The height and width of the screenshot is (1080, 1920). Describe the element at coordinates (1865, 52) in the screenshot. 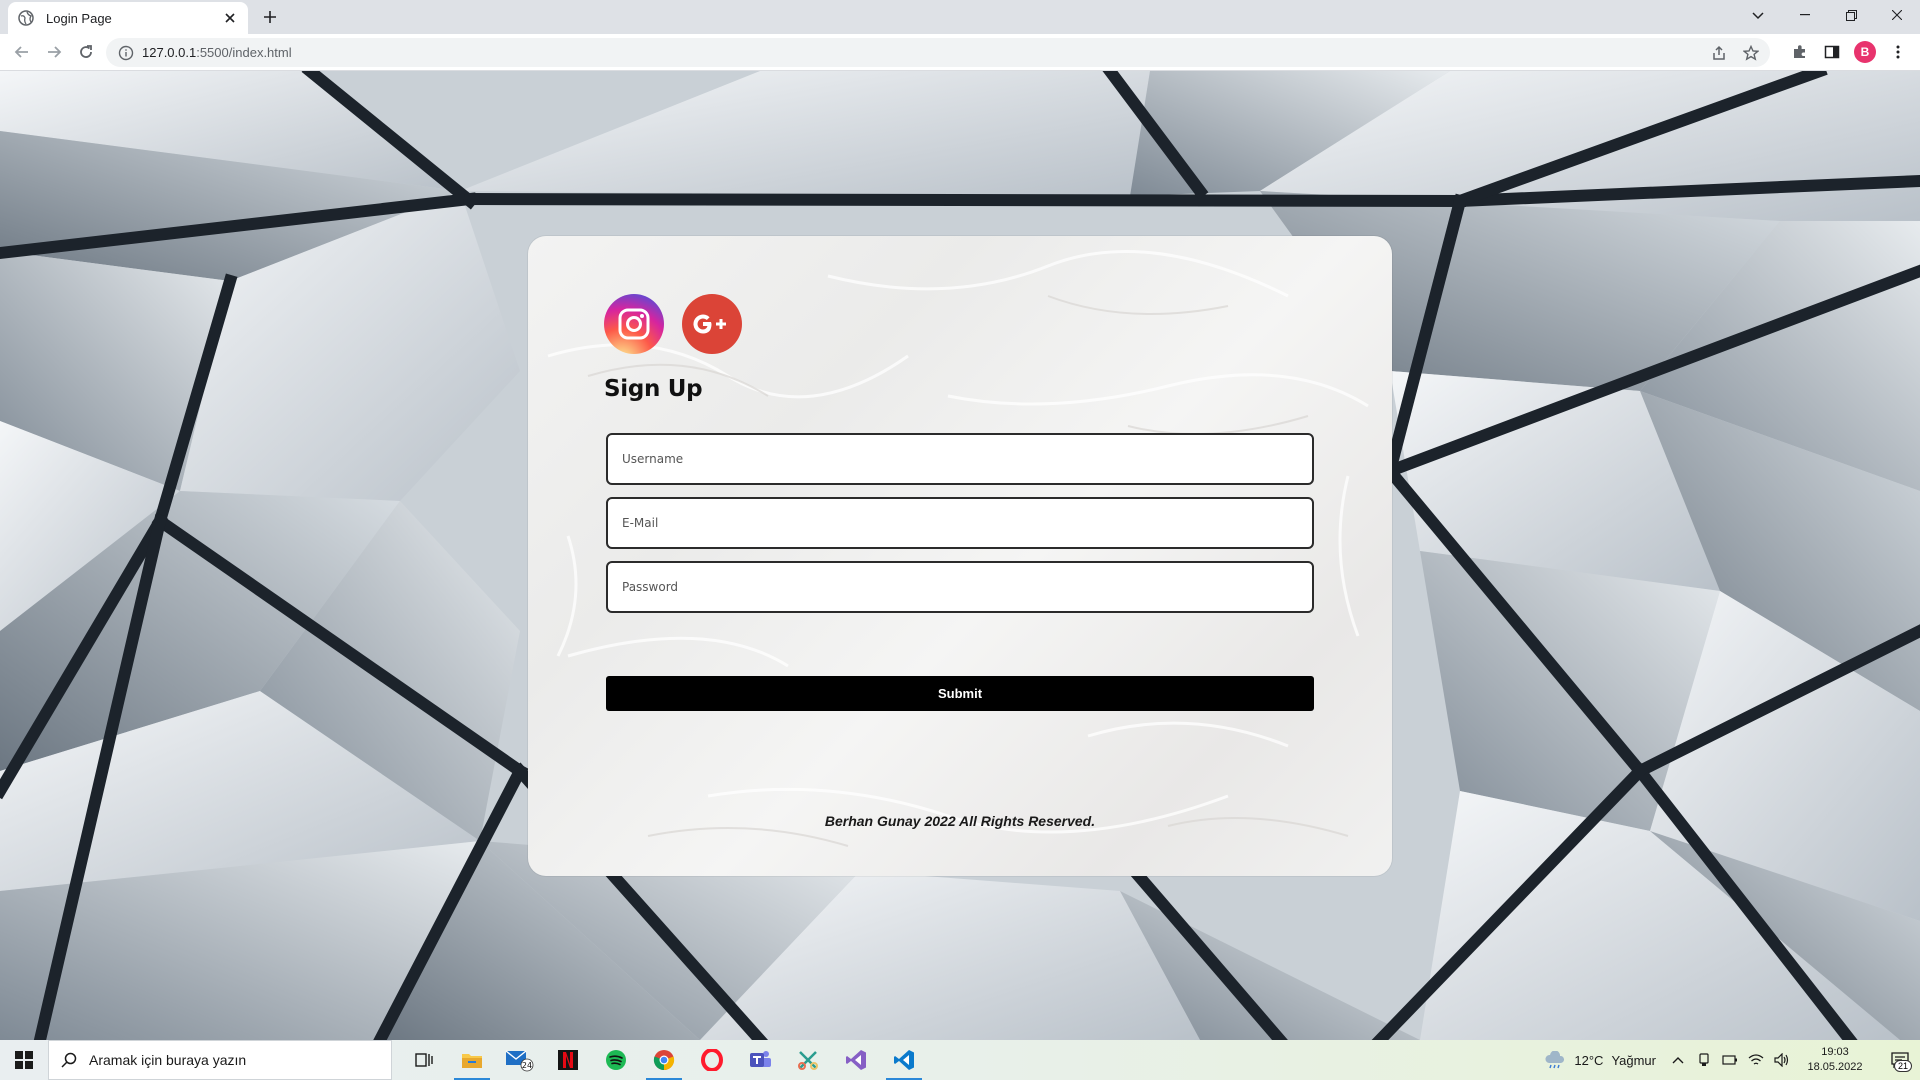

I see `profile-avatar: B` at that location.